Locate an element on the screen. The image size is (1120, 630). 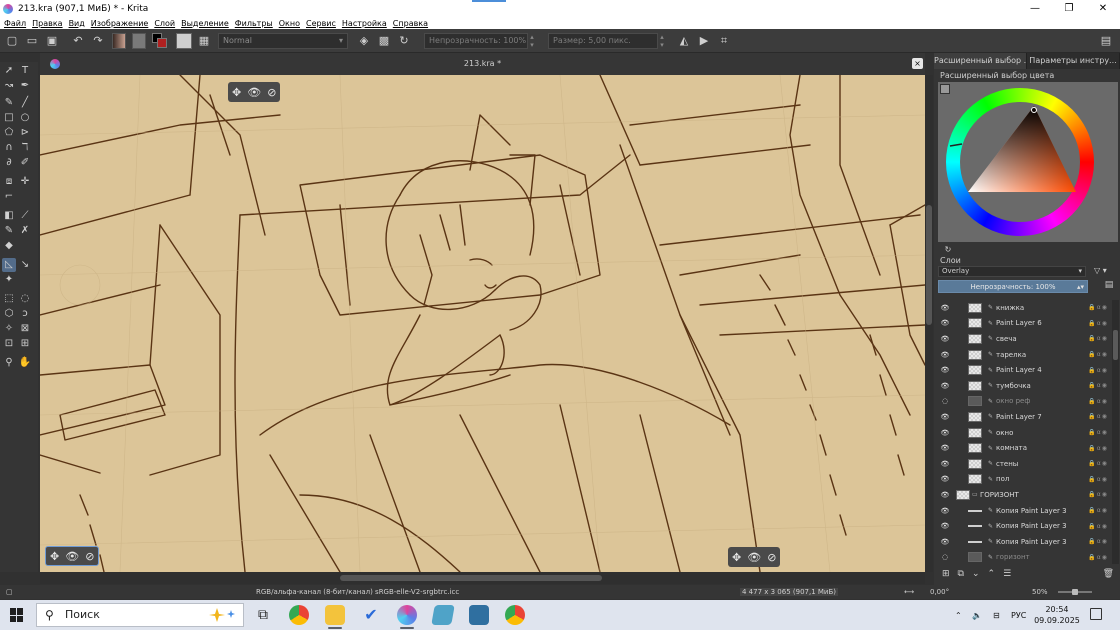
brush-preset-icon is located at coordinates (184, 40).